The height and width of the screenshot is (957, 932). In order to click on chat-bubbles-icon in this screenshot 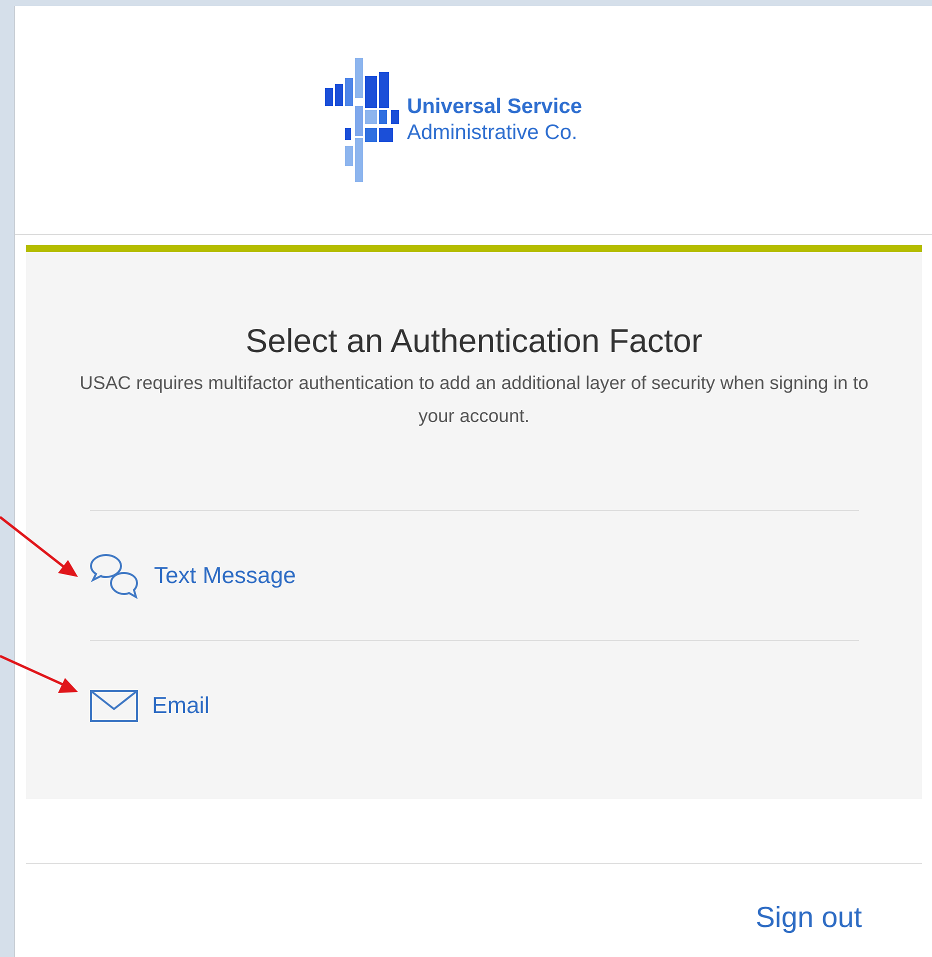, I will do `click(115, 575)`.